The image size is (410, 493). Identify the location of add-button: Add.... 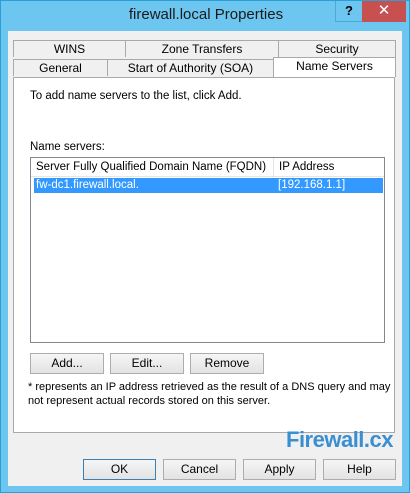
(67, 363).